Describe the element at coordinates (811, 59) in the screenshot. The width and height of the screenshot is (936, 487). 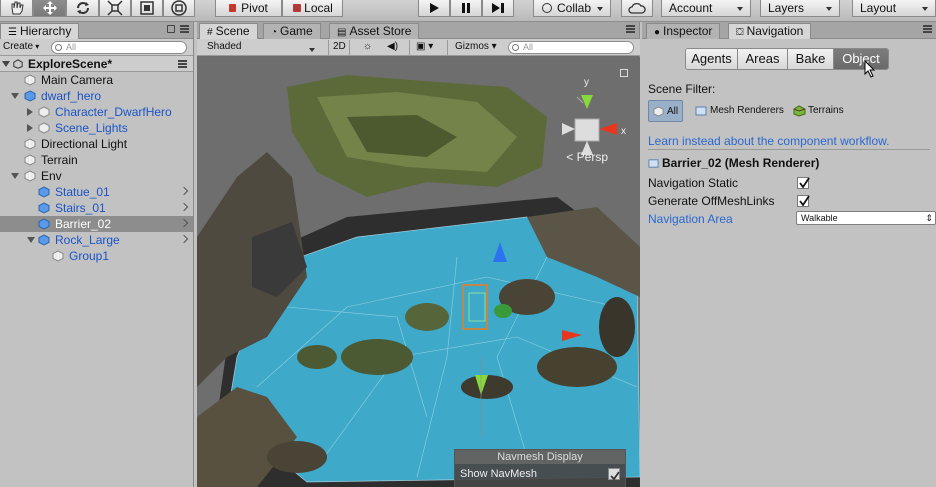
I see `segment-bake: Bake` at that location.